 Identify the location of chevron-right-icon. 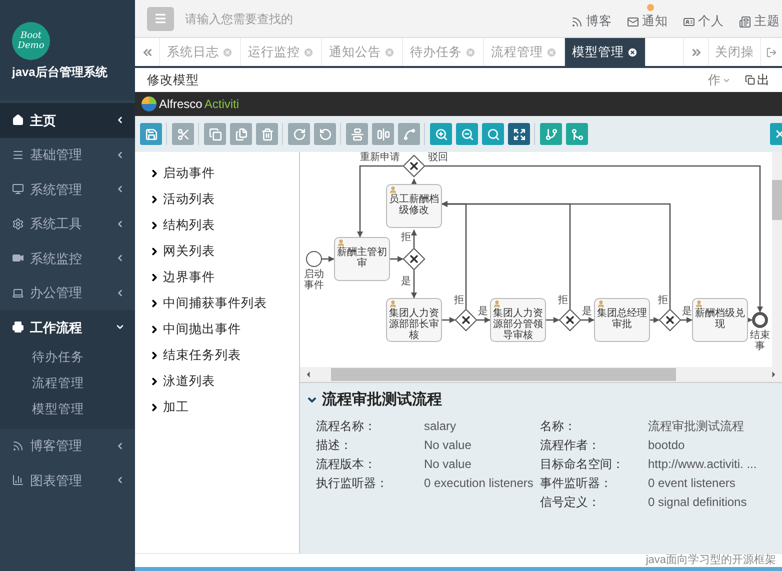
(154, 251).